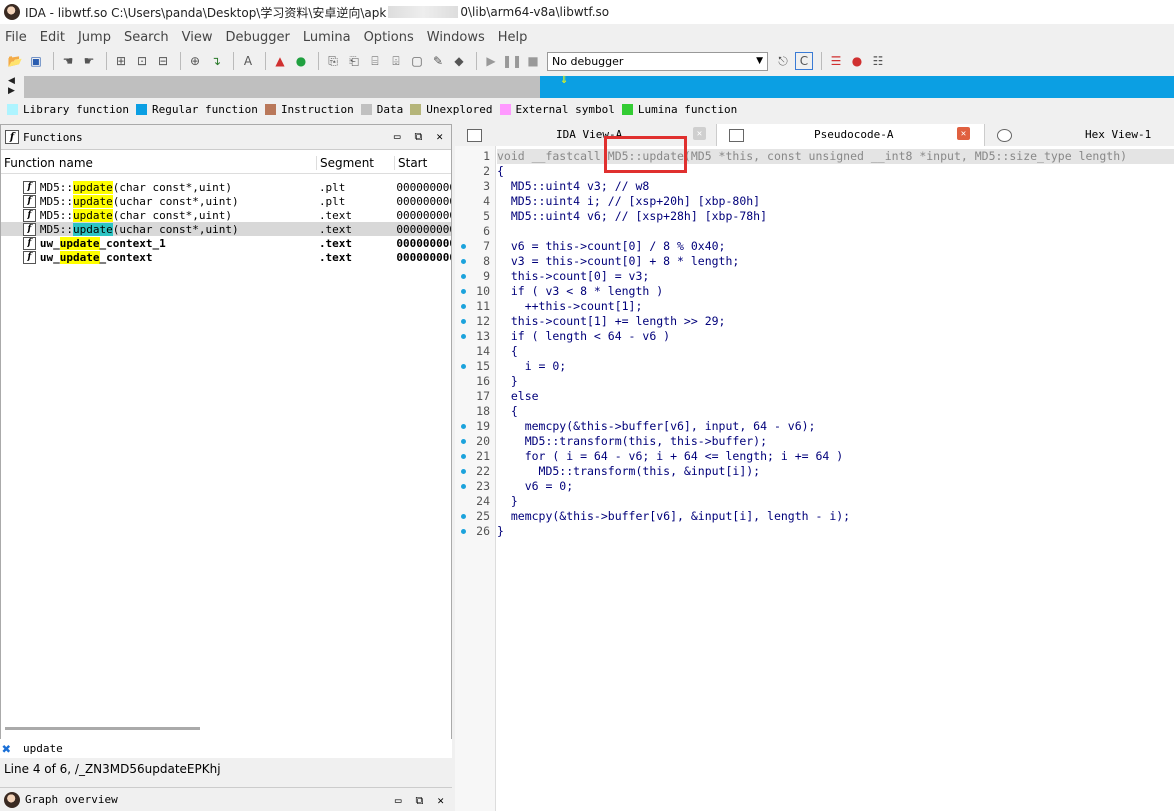  Describe the element at coordinates (146, 37) in the screenshot. I see `menu-item-search: Search` at that location.